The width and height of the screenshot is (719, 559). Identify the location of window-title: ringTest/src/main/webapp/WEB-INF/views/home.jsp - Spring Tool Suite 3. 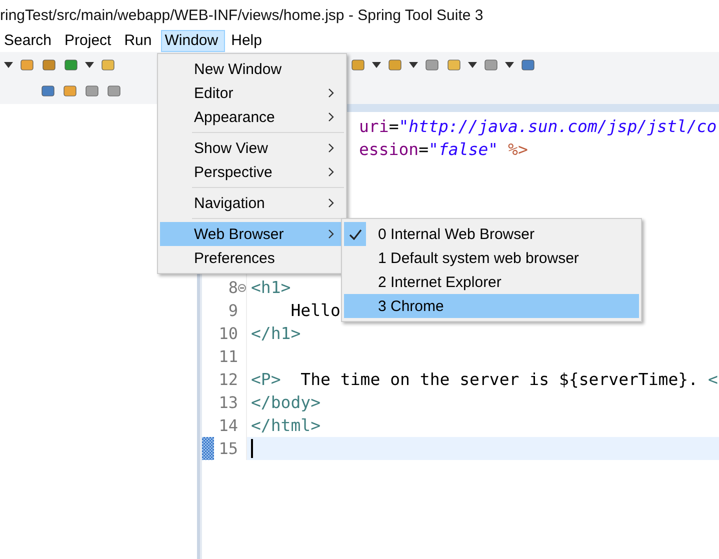
(242, 15).